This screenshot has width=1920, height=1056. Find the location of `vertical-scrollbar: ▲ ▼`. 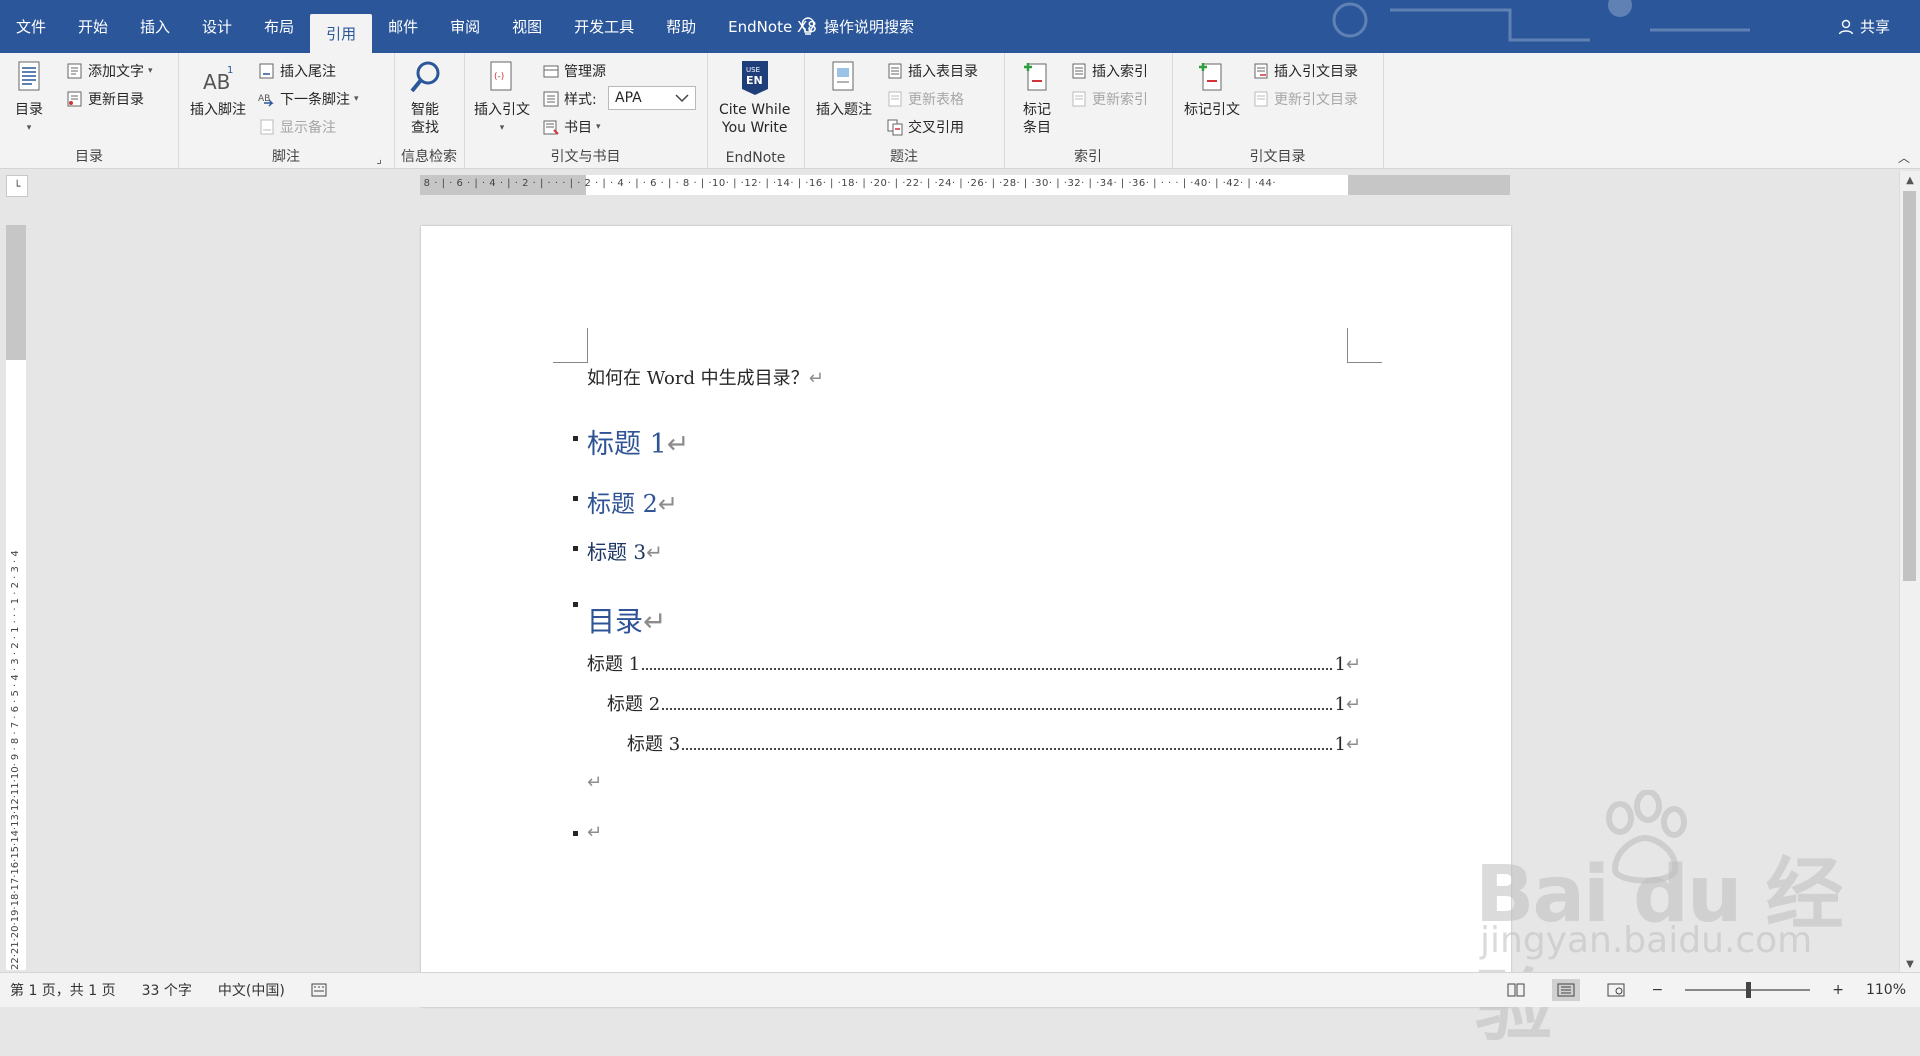

vertical-scrollbar: ▲ ▼ is located at coordinates (1909, 572).